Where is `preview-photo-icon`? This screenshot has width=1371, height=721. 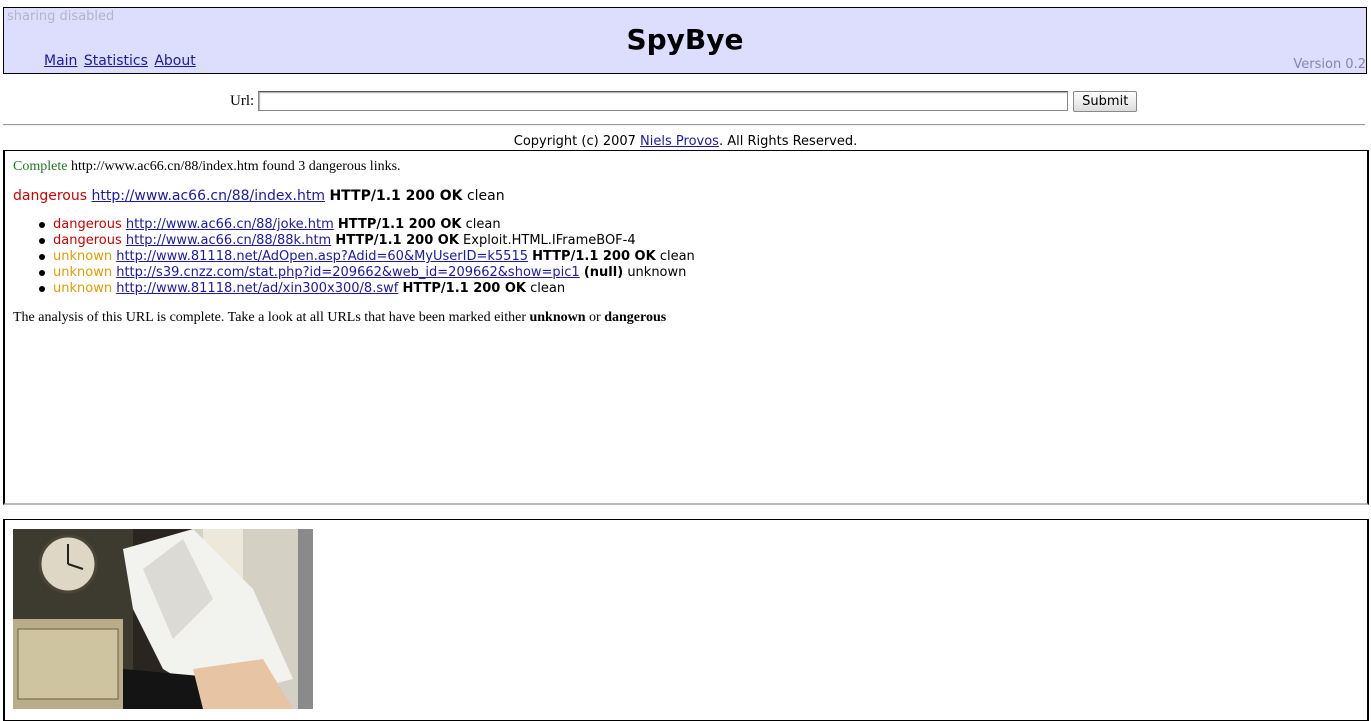
preview-photo-icon is located at coordinates (163, 619).